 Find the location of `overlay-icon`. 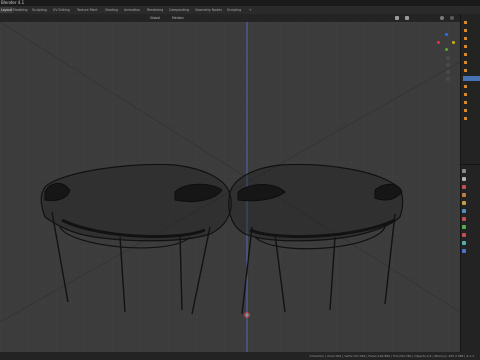

overlay-icon is located at coordinates (442, 18).